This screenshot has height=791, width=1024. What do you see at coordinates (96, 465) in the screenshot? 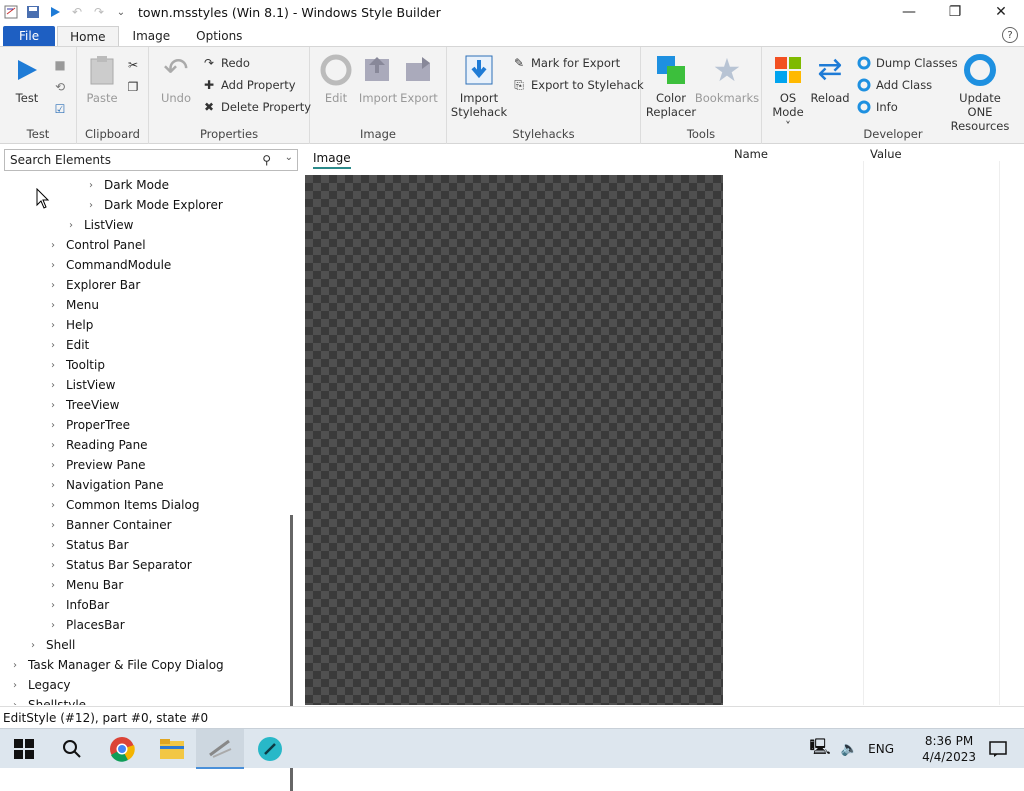
I see `tree-node: › Preview Pane` at bounding box center [96, 465].